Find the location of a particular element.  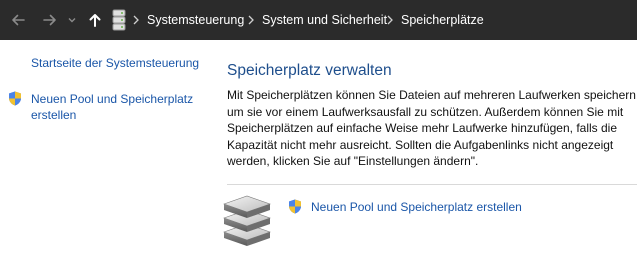

arrow-up-icon is located at coordinates (95, 20).